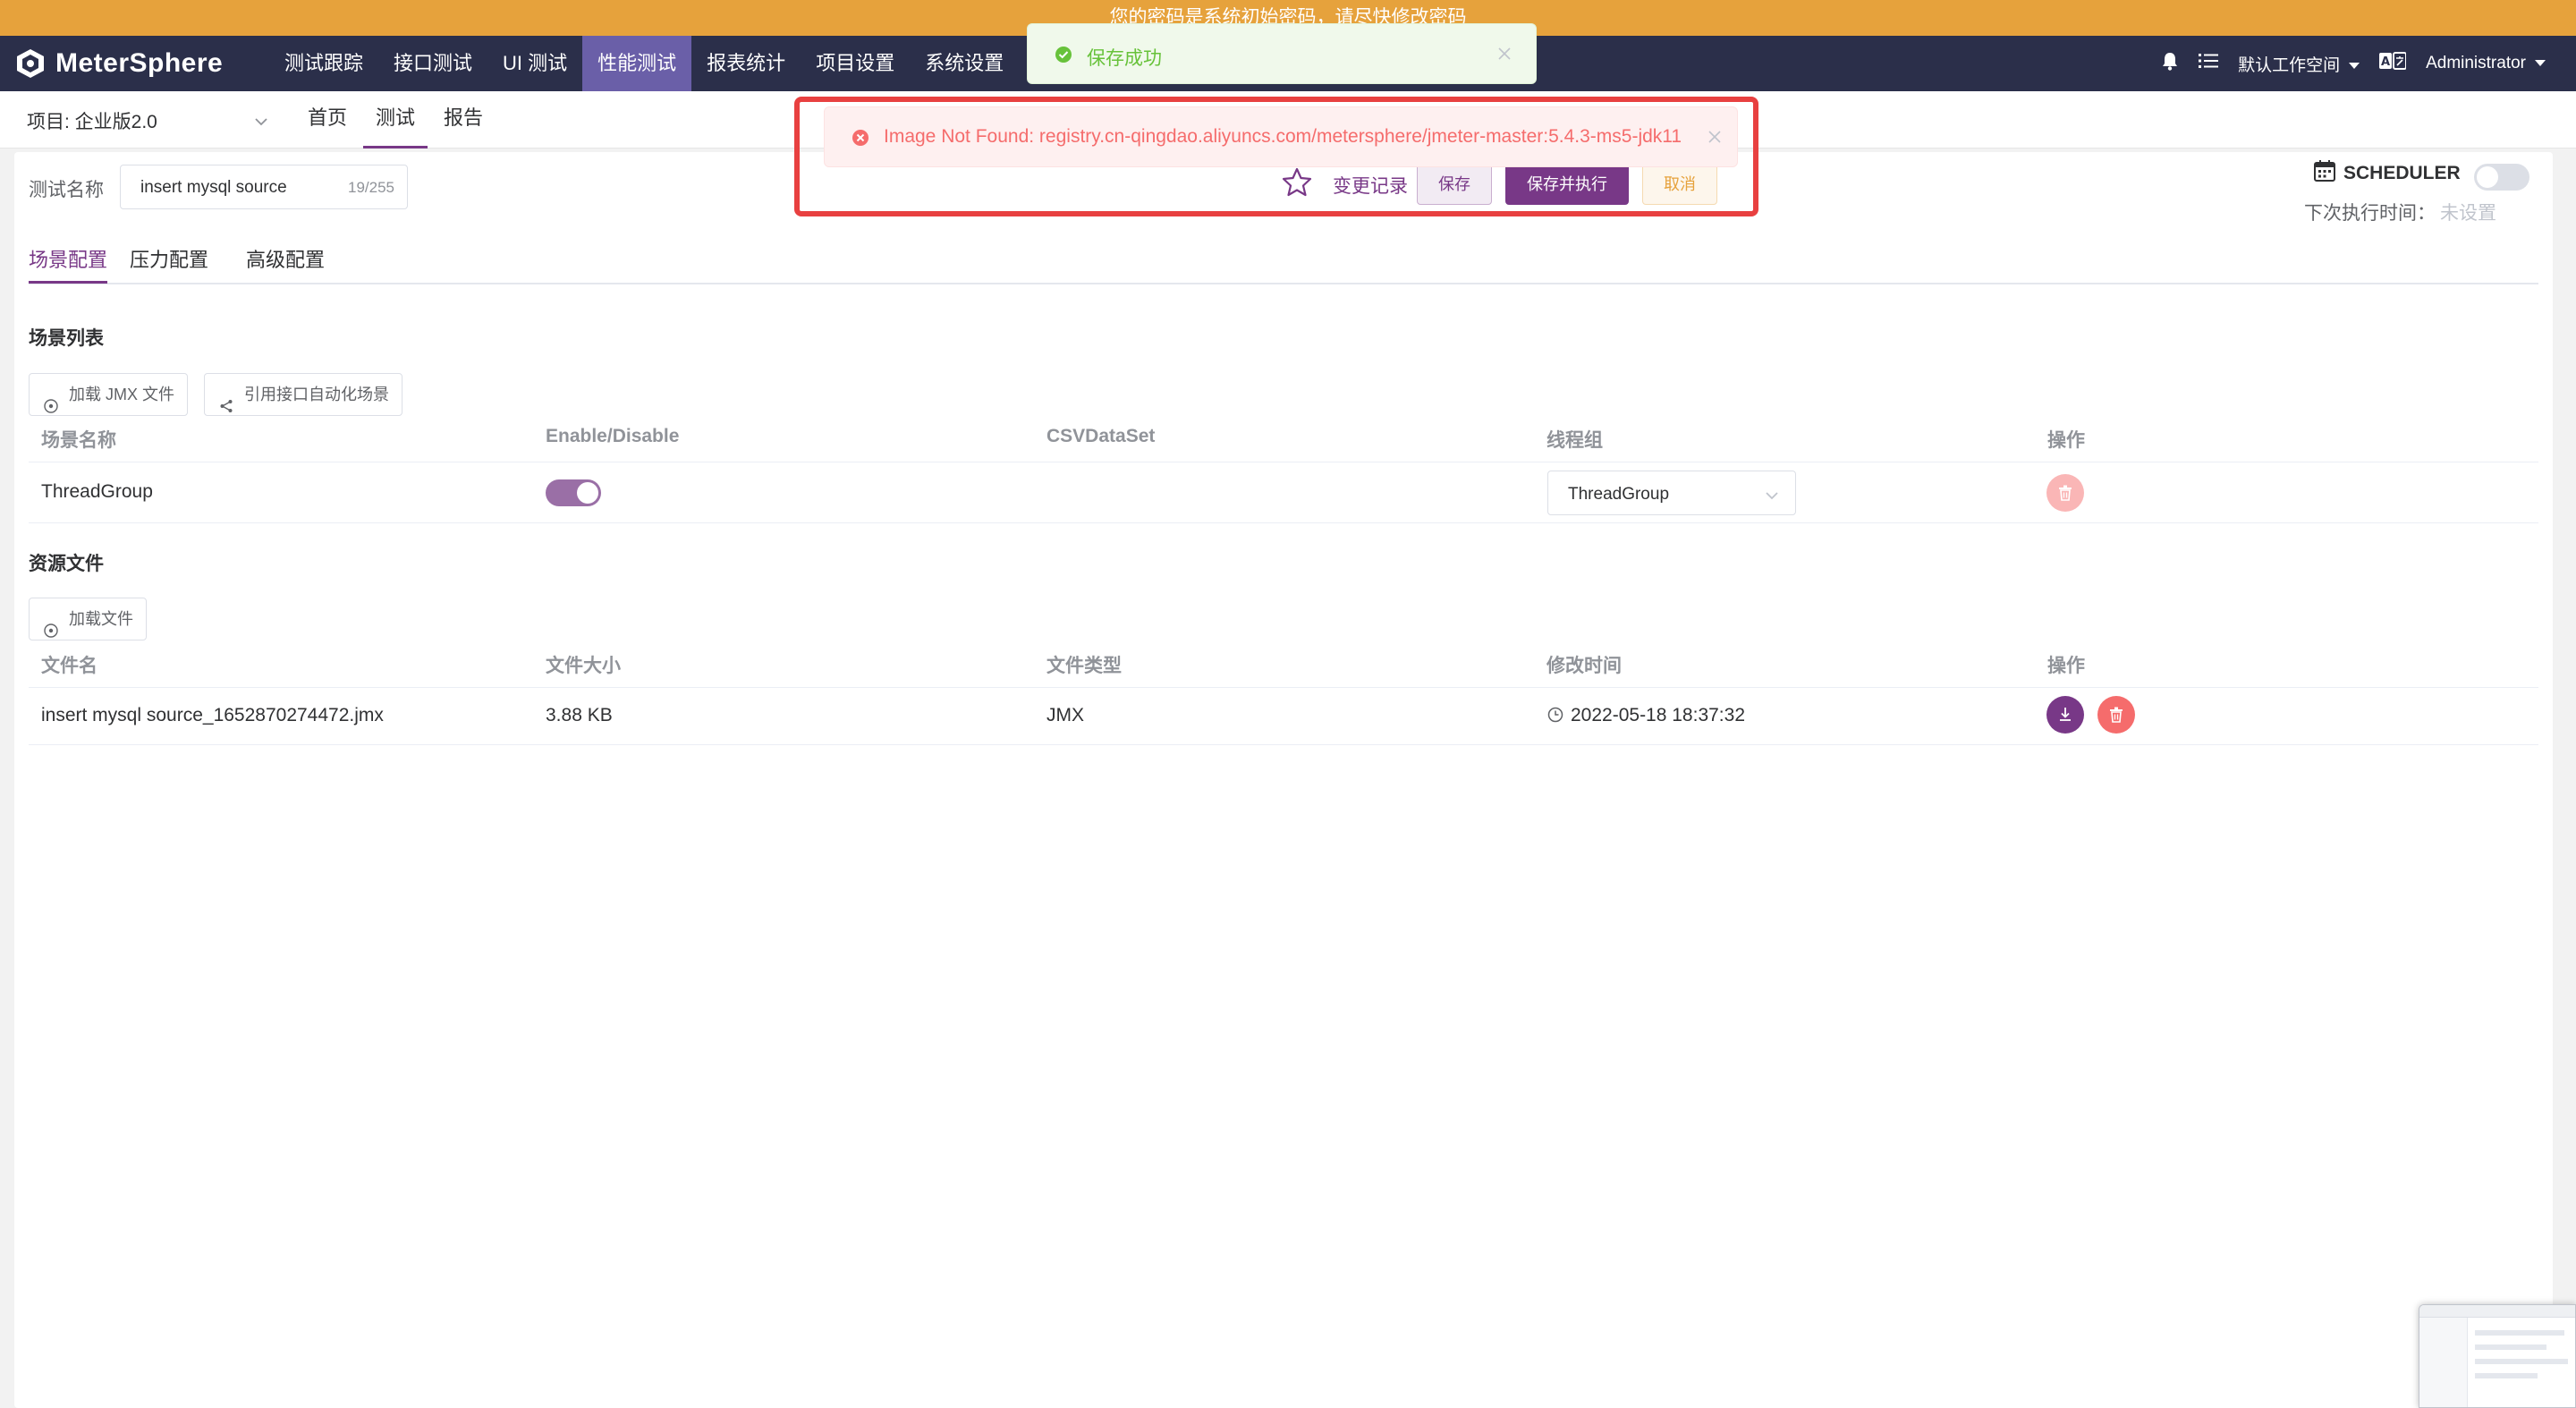 The image size is (2576, 1408). I want to click on menu-test-track: 测试跟踪, so click(323, 64).